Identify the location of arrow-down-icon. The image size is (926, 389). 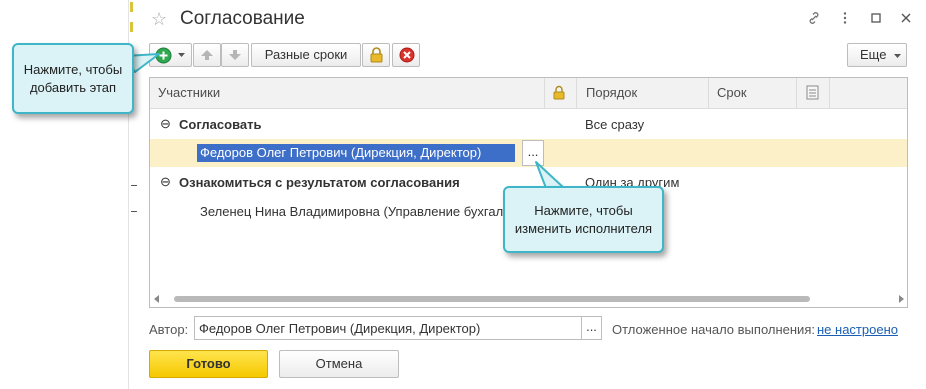
(235, 55).